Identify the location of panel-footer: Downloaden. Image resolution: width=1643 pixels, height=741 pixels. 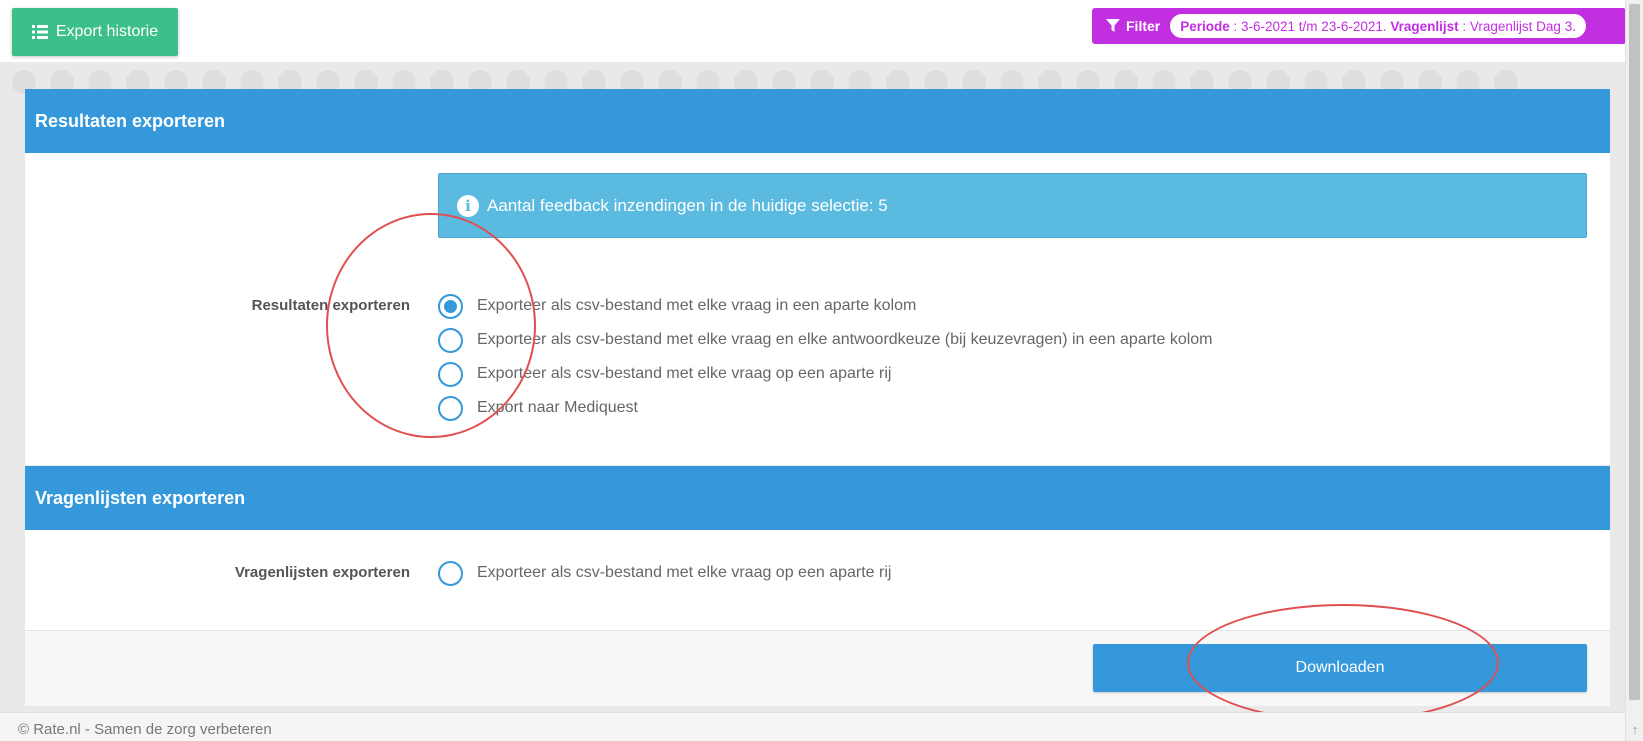
(817, 668).